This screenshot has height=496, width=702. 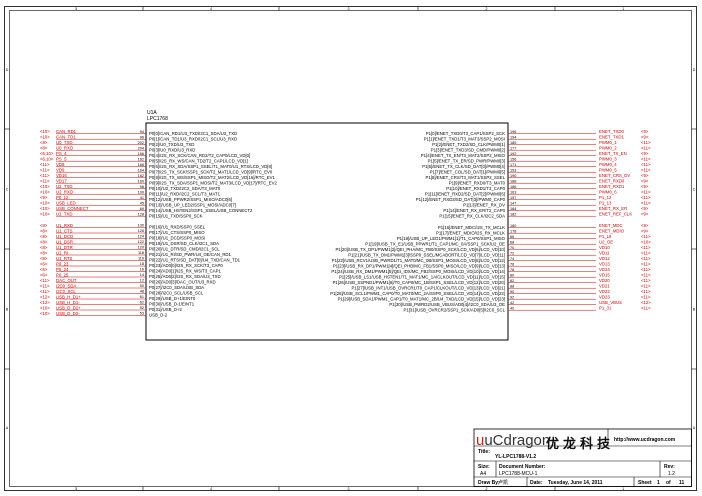 What do you see at coordinates (141, 143) in the screenshot?
I see `left-pin-number: 202` at bounding box center [141, 143].